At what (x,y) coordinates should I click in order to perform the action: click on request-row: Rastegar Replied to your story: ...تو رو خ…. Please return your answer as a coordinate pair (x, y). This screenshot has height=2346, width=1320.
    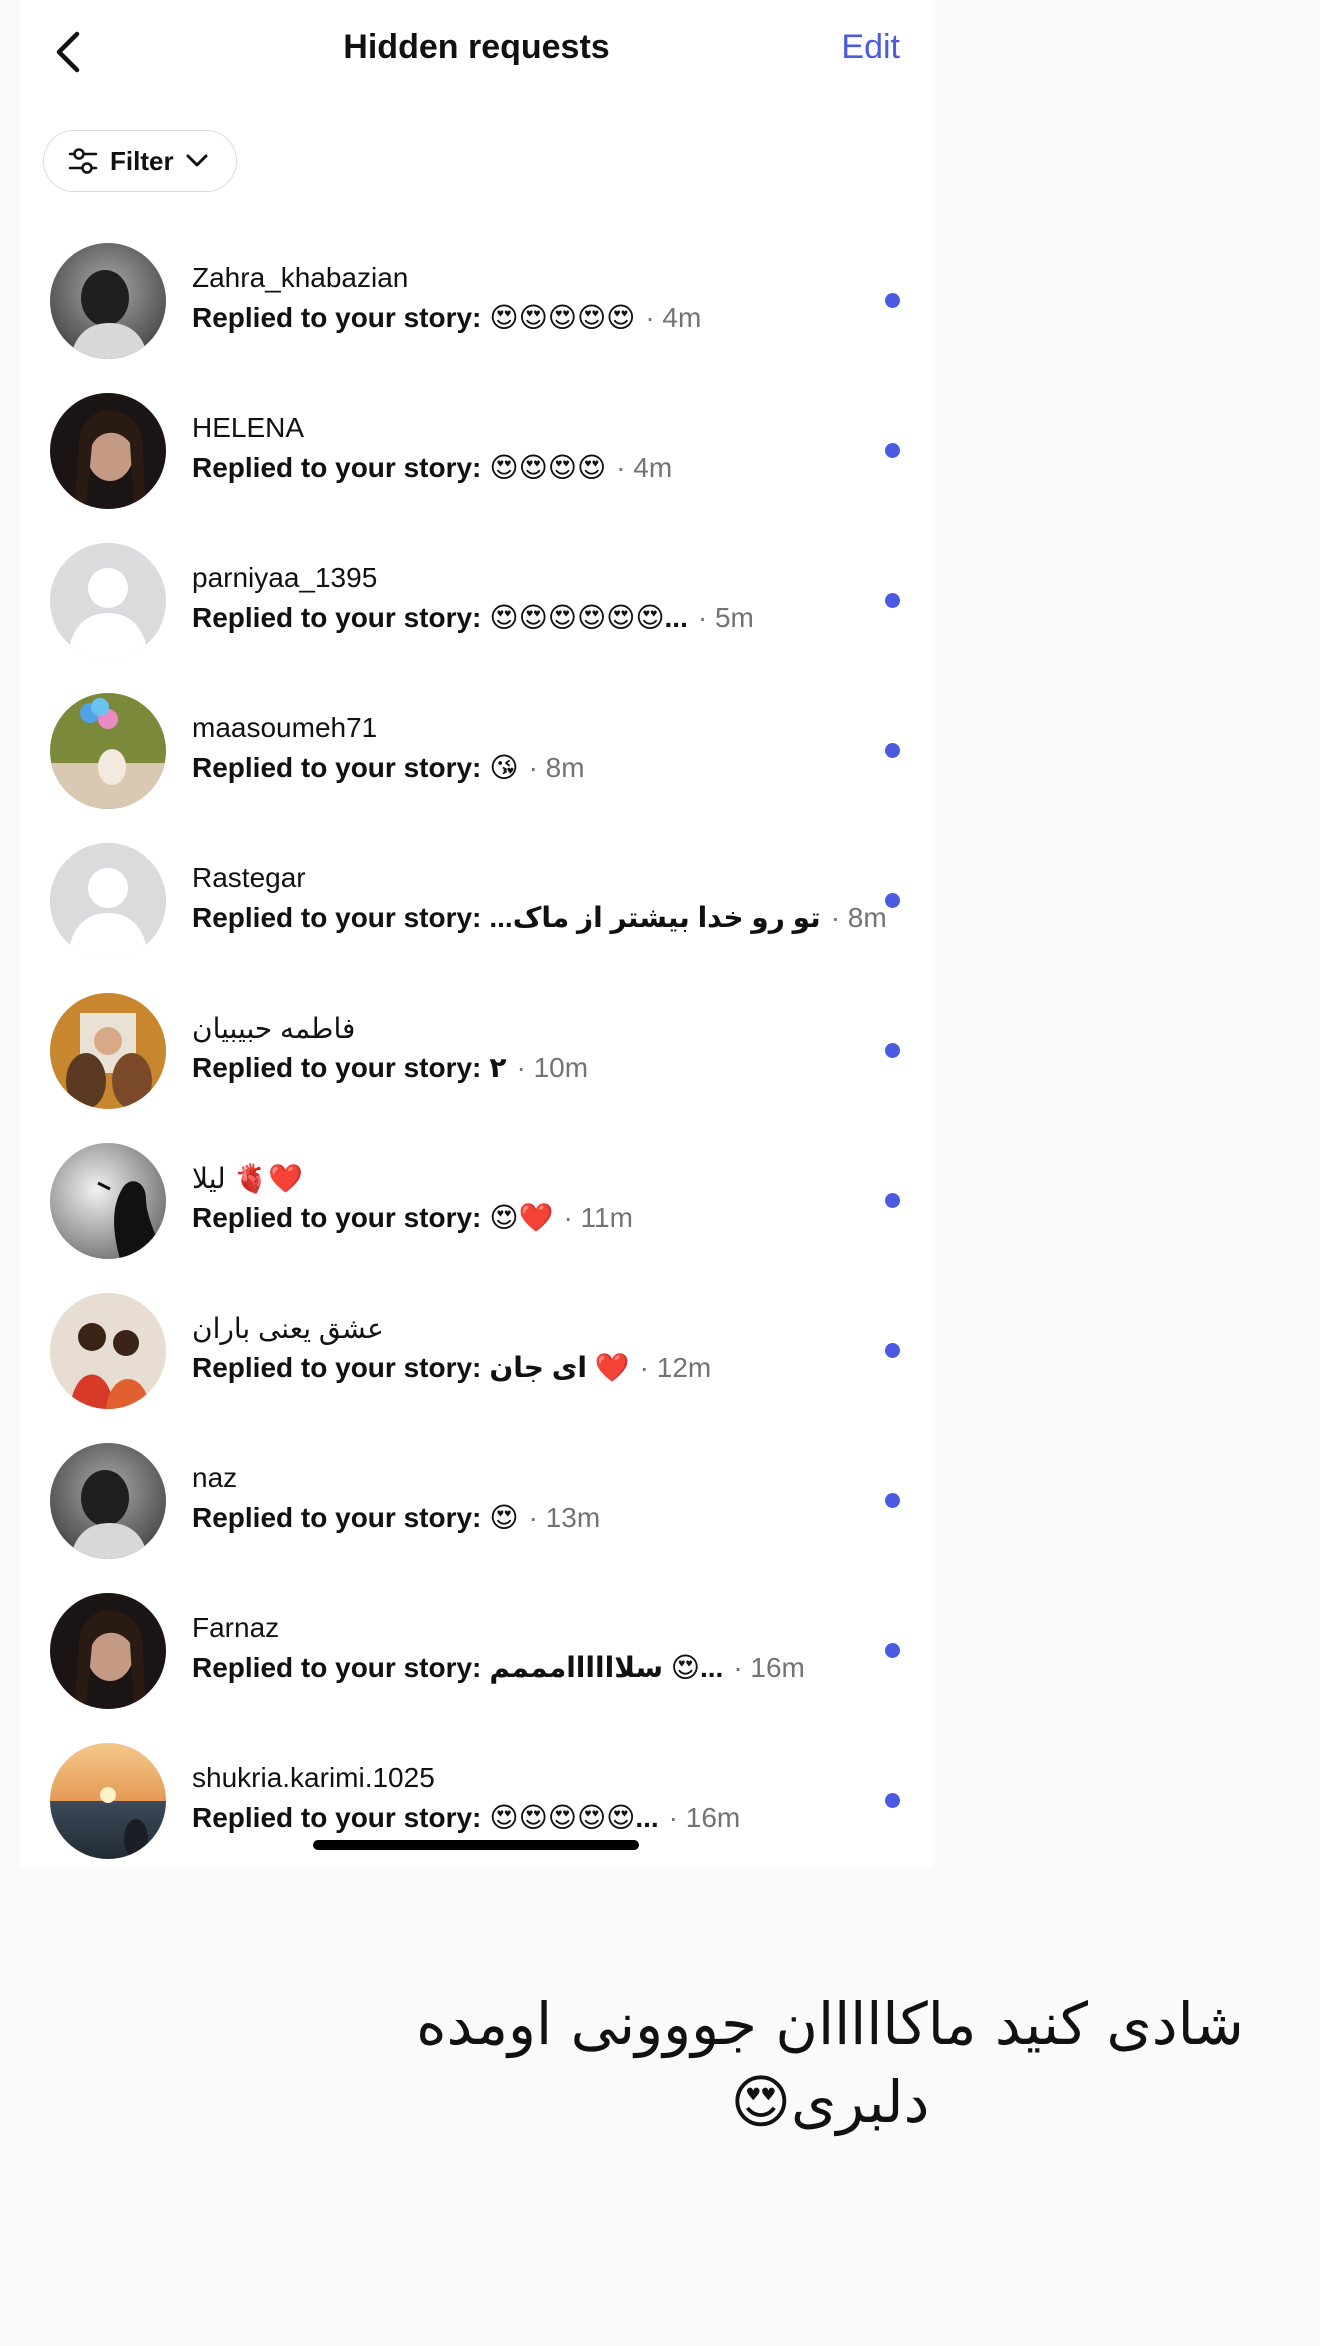
    Looking at the image, I should click on (476, 903).